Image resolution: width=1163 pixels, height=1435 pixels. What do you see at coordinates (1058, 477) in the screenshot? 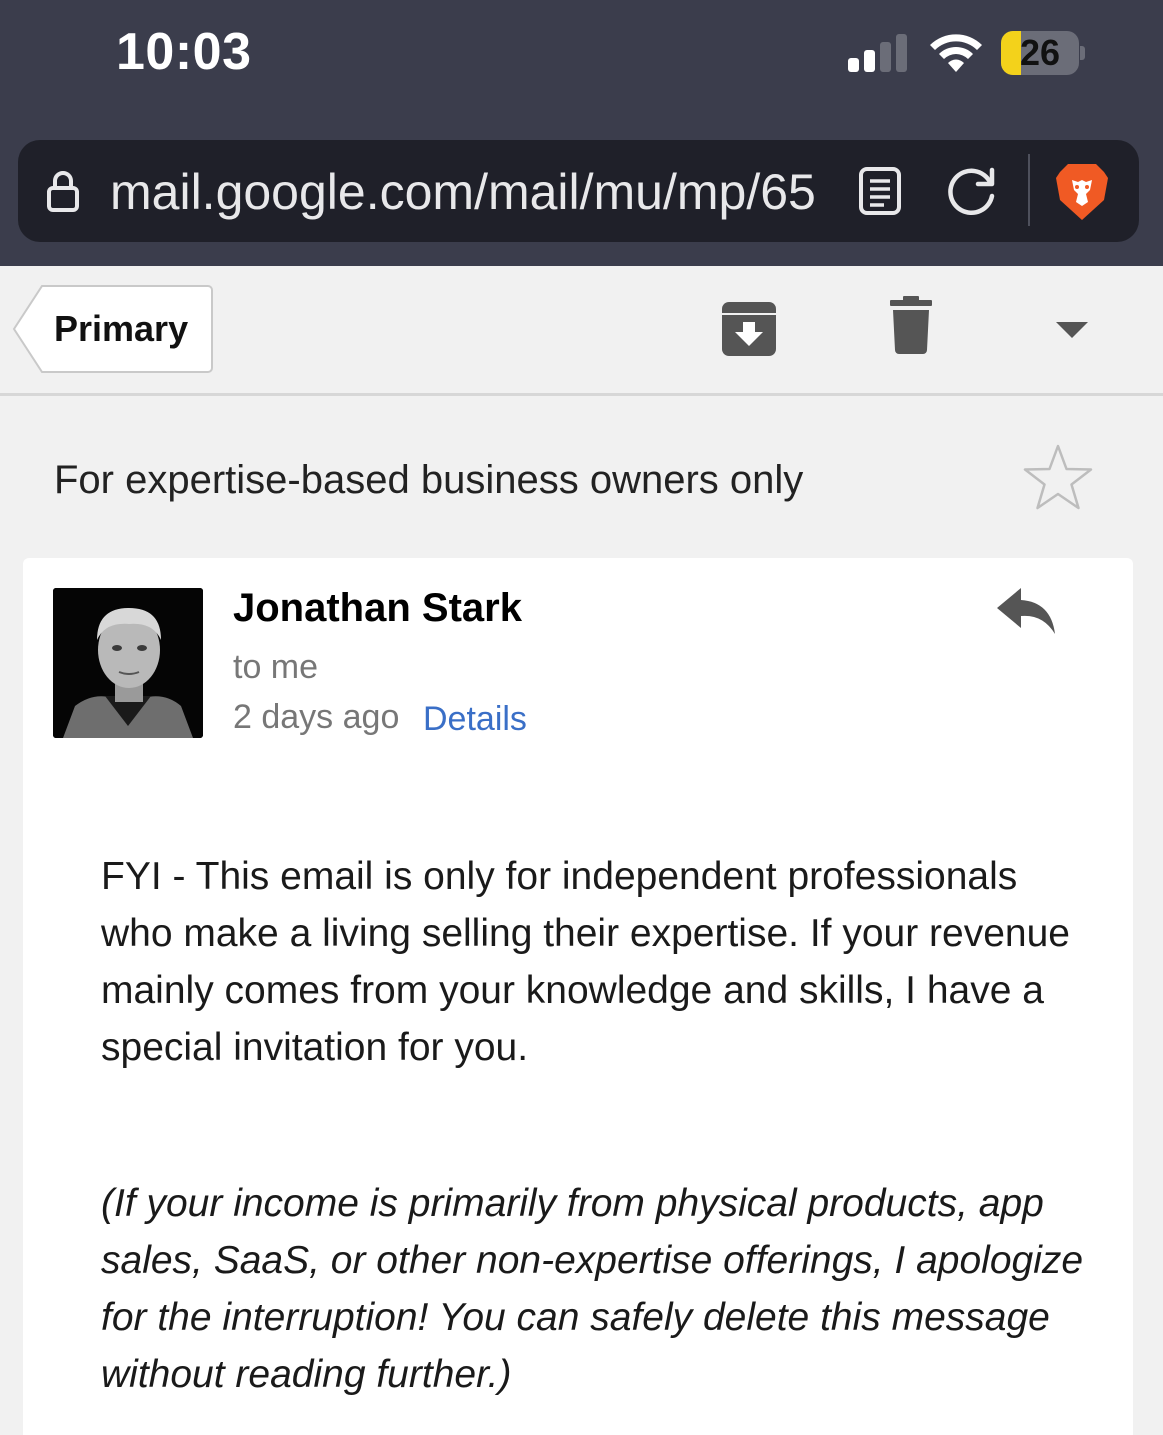
I see `star-icon` at bounding box center [1058, 477].